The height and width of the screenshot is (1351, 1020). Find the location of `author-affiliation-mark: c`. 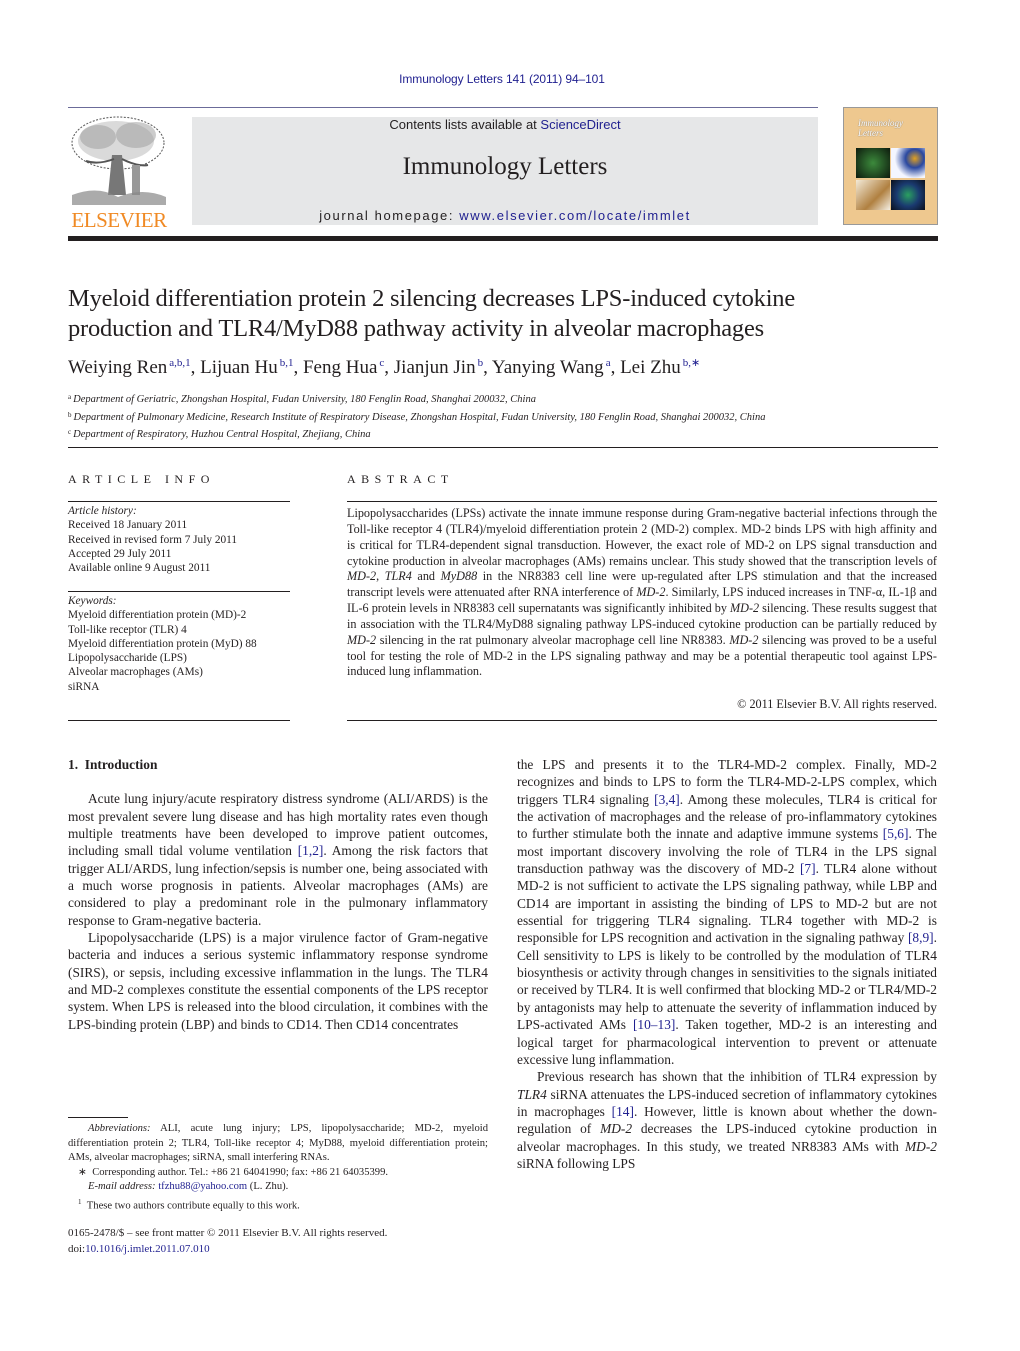

author-affiliation-mark: c is located at coordinates (381, 363).